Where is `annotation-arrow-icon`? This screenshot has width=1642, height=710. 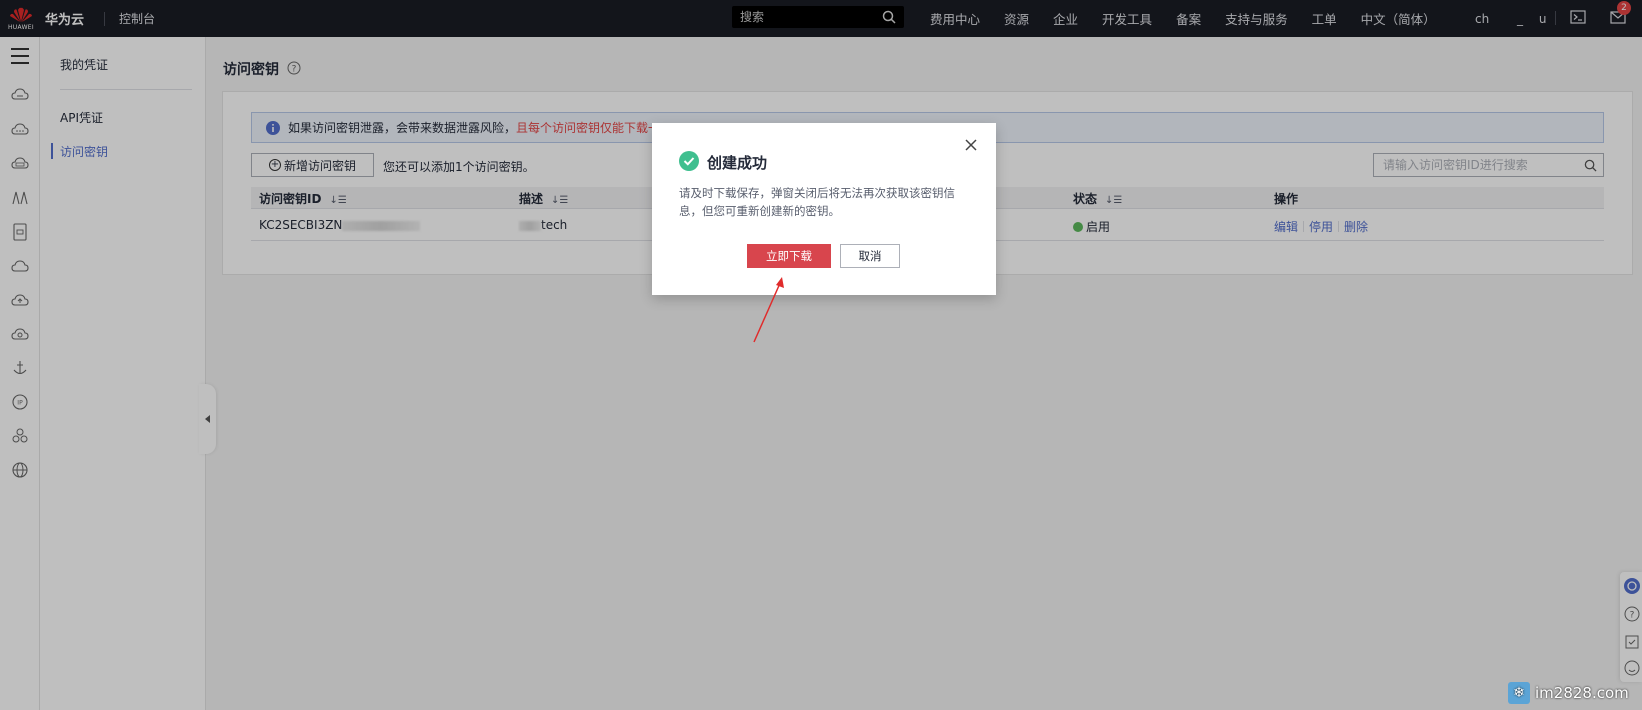 annotation-arrow-icon is located at coordinates (768, 310).